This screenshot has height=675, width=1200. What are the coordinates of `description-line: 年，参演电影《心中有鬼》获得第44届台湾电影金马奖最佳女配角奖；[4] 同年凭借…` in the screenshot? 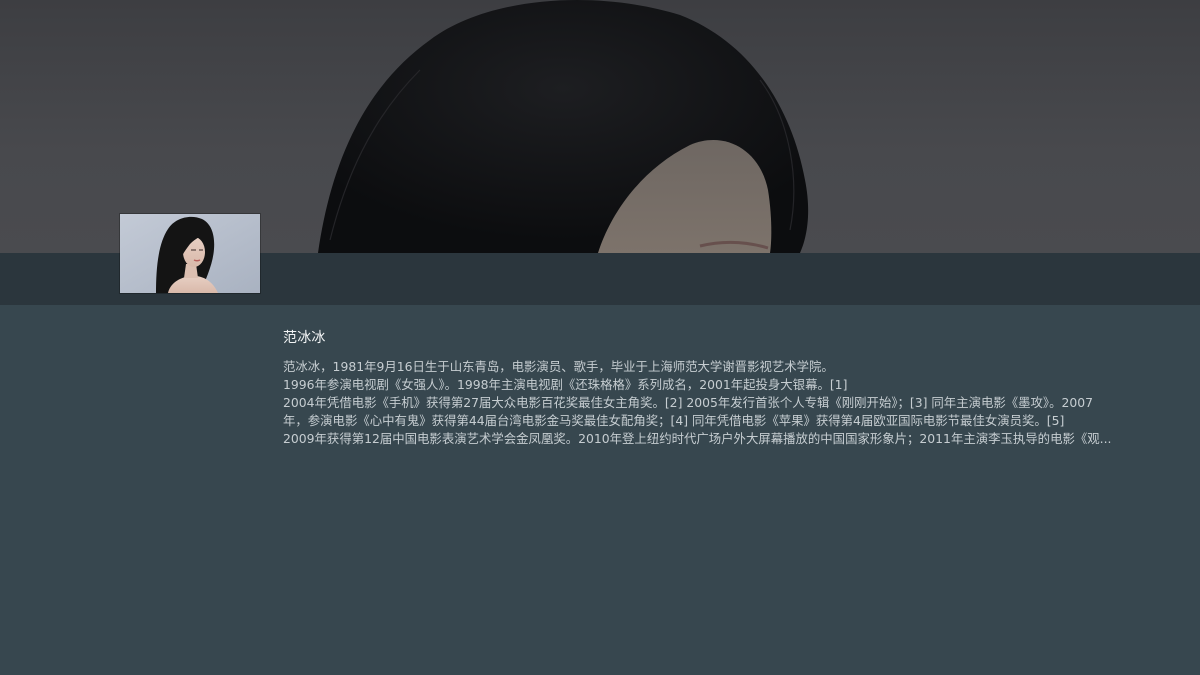 It's located at (674, 420).